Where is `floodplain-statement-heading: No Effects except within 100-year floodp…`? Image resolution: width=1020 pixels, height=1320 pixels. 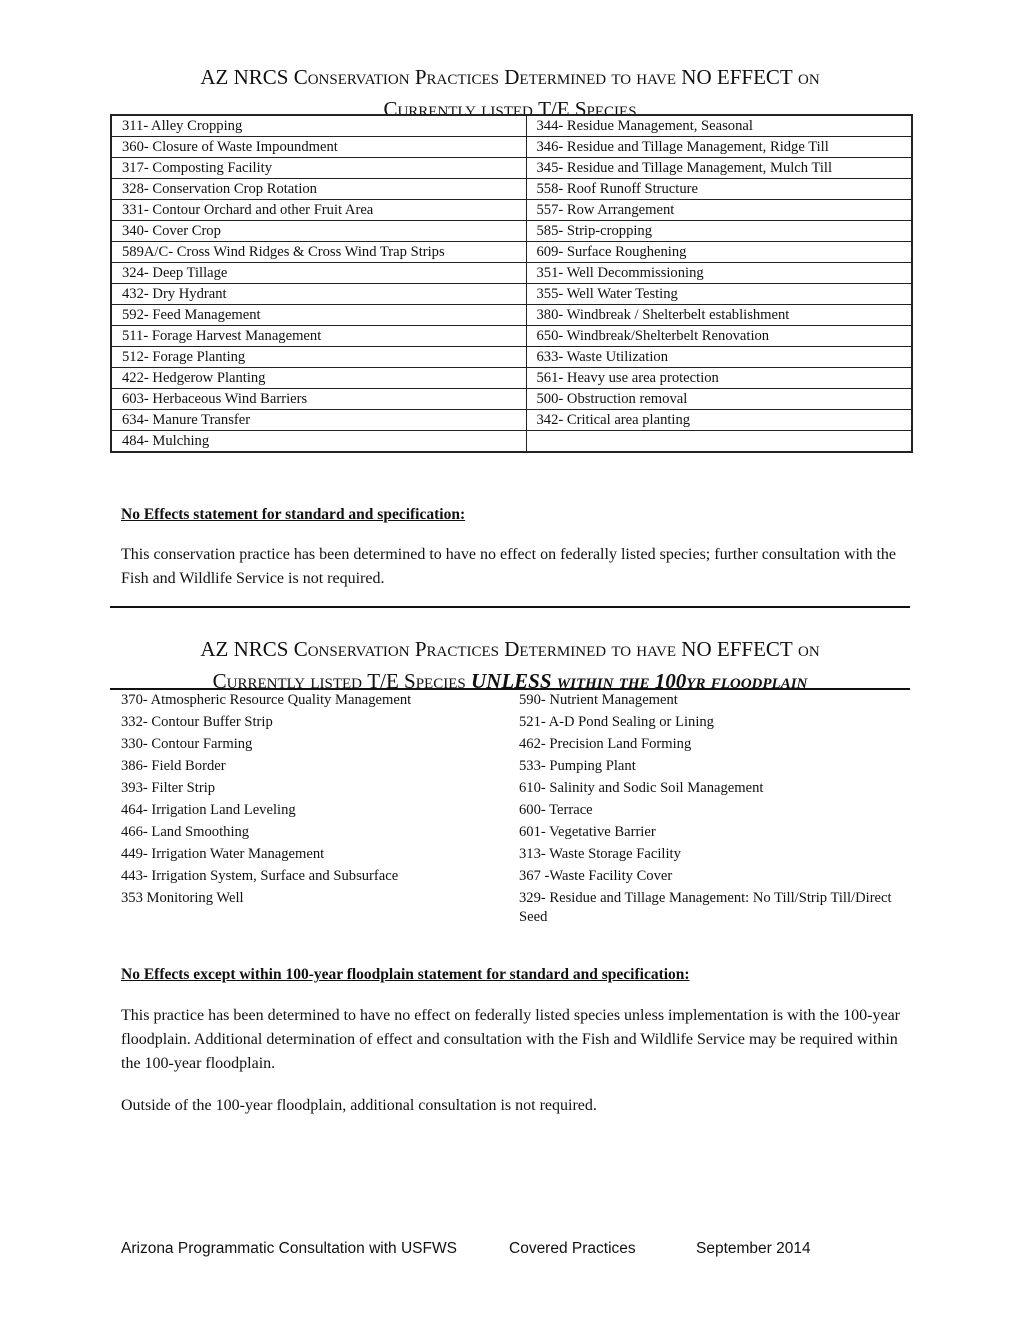
floodplain-statement-heading: No Effects except within 100-year floodp… is located at coordinates (405, 974).